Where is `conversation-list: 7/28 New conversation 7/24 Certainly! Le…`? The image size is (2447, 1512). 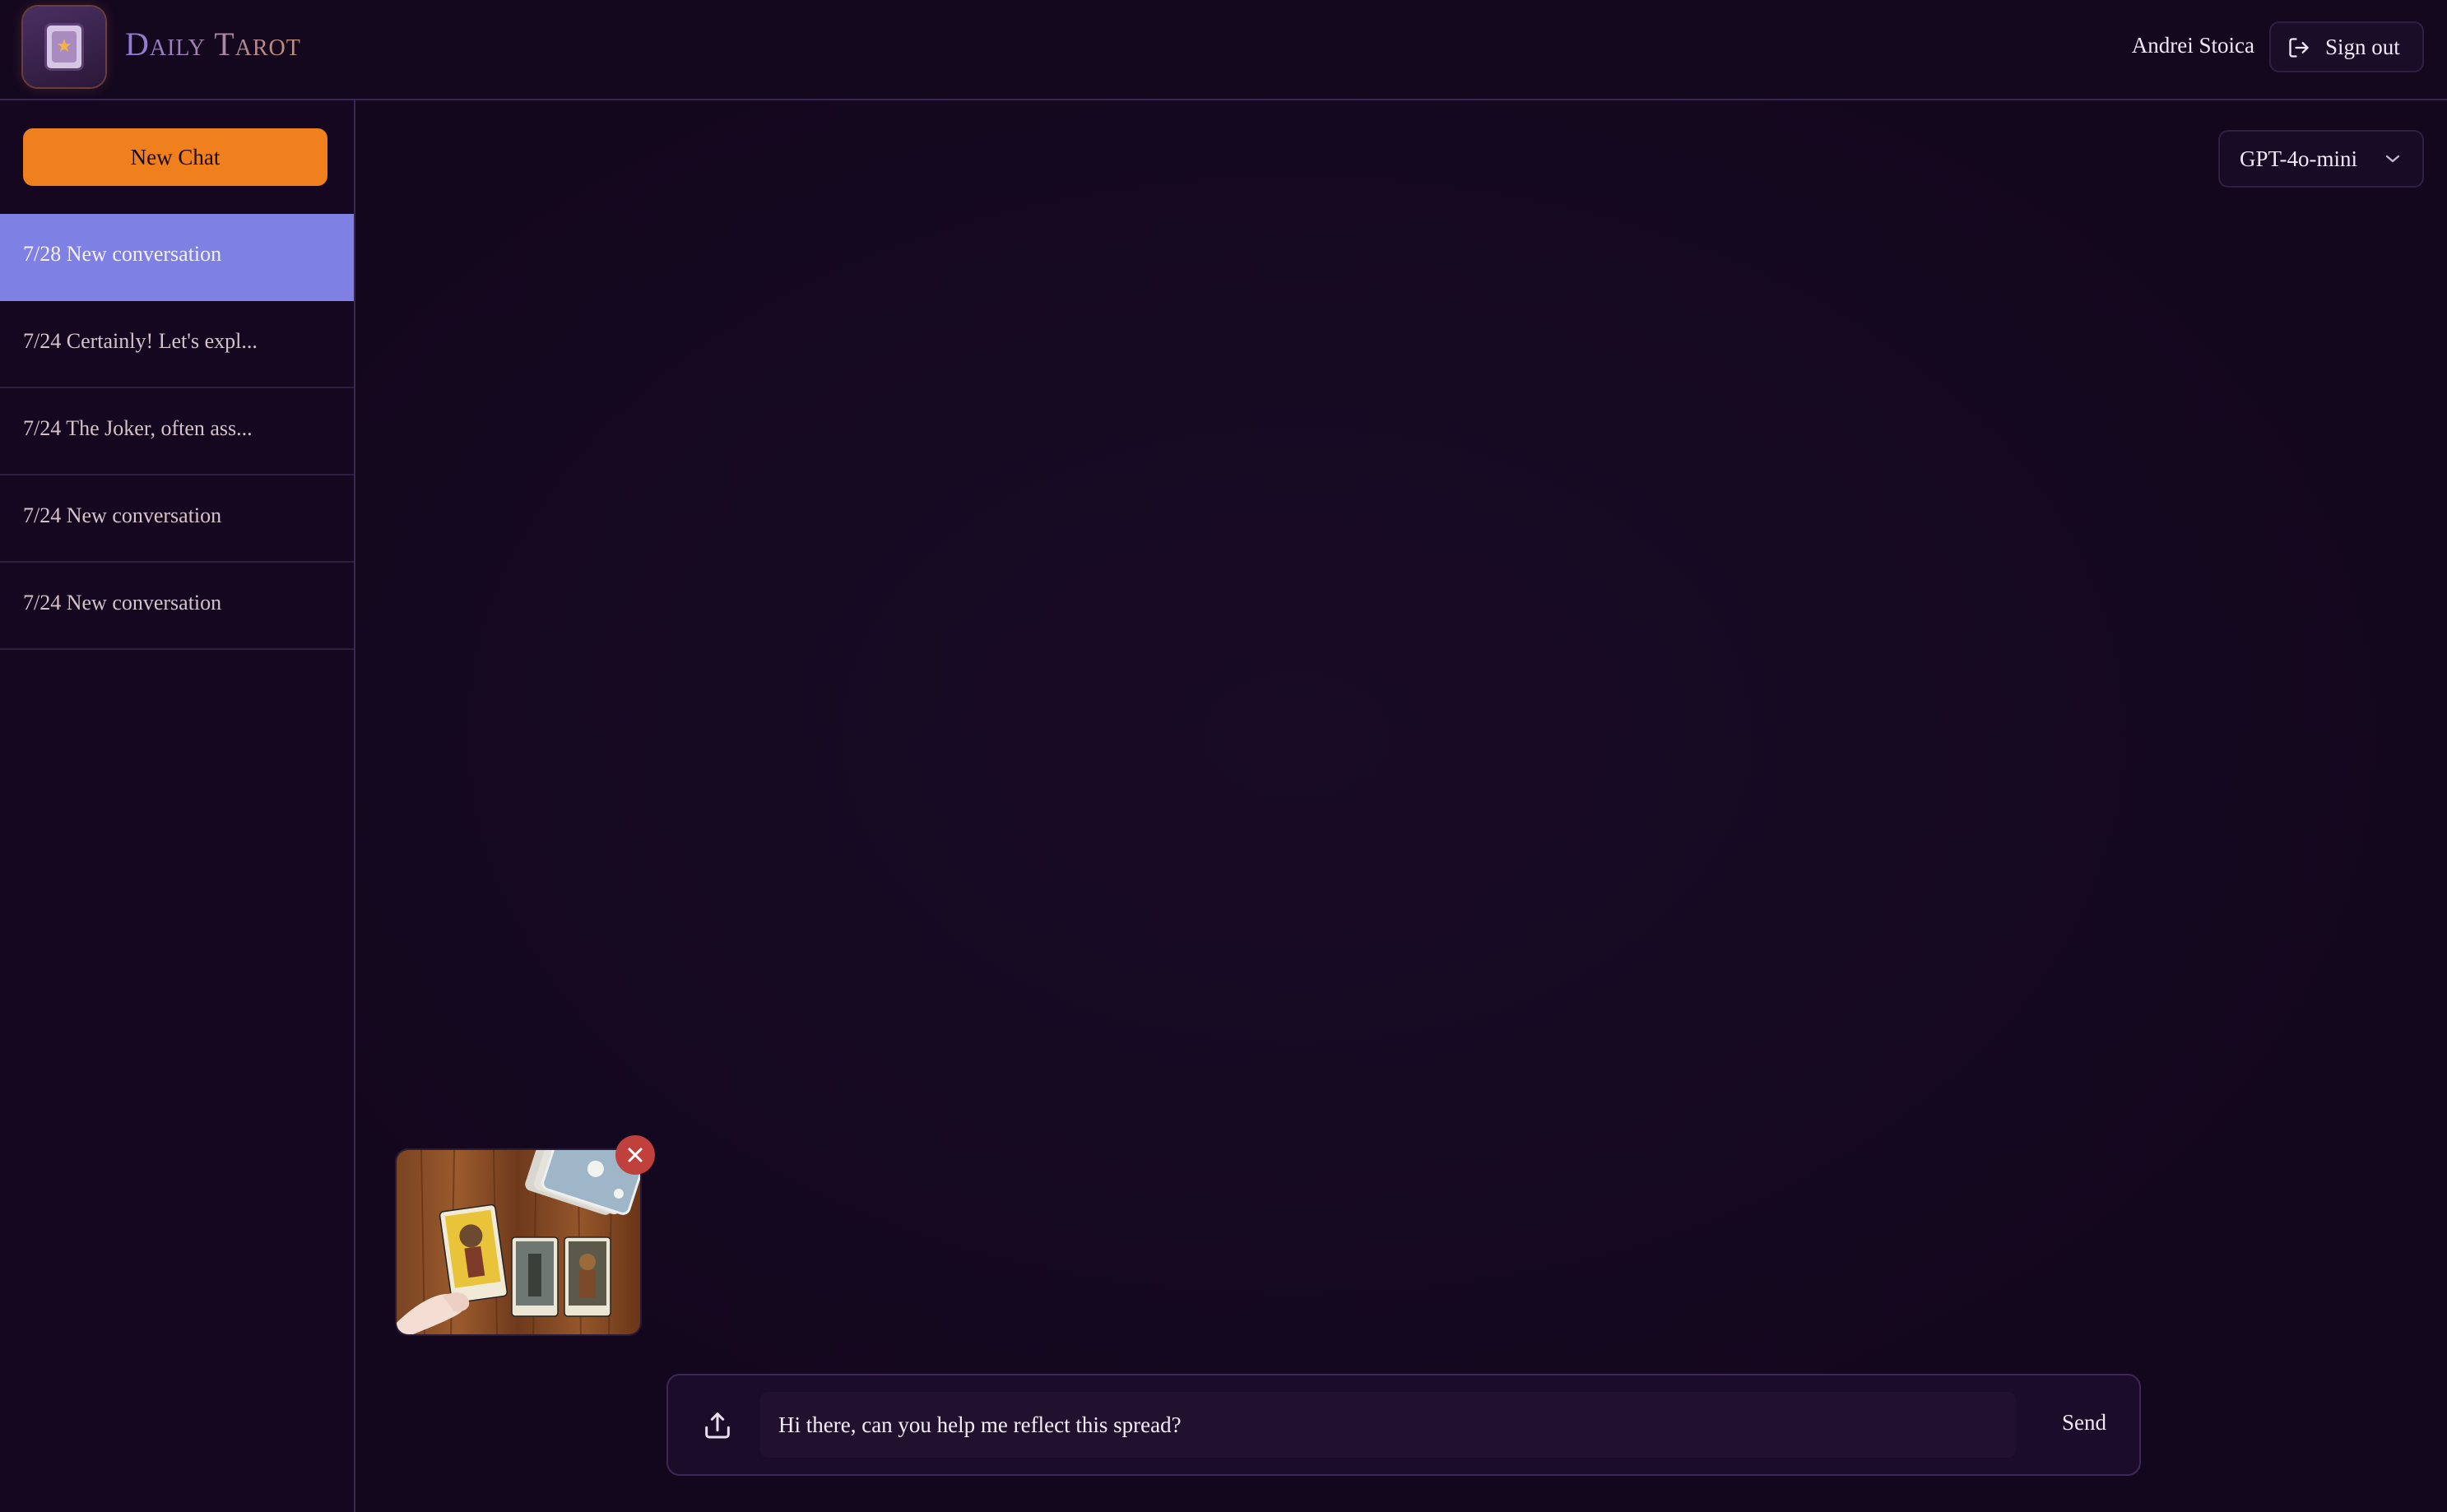 conversation-list: 7/28 New conversation 7/24 Certainly! Le… is located at coordinates (177, 432).